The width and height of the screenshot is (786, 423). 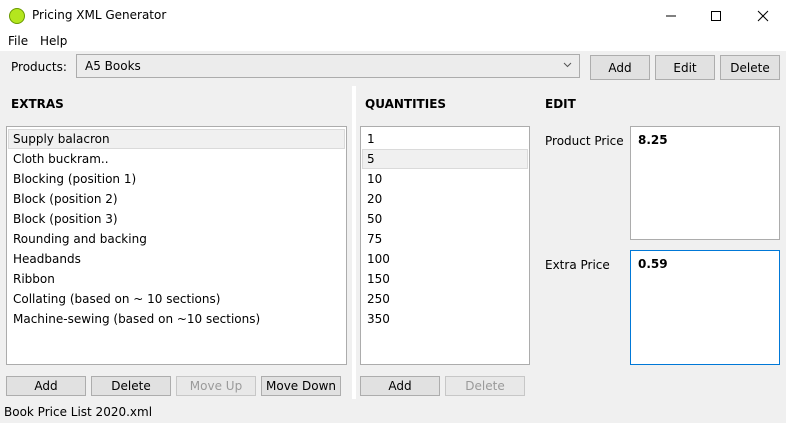 I want to click on list-item: 10, so click(x=445, y=179).